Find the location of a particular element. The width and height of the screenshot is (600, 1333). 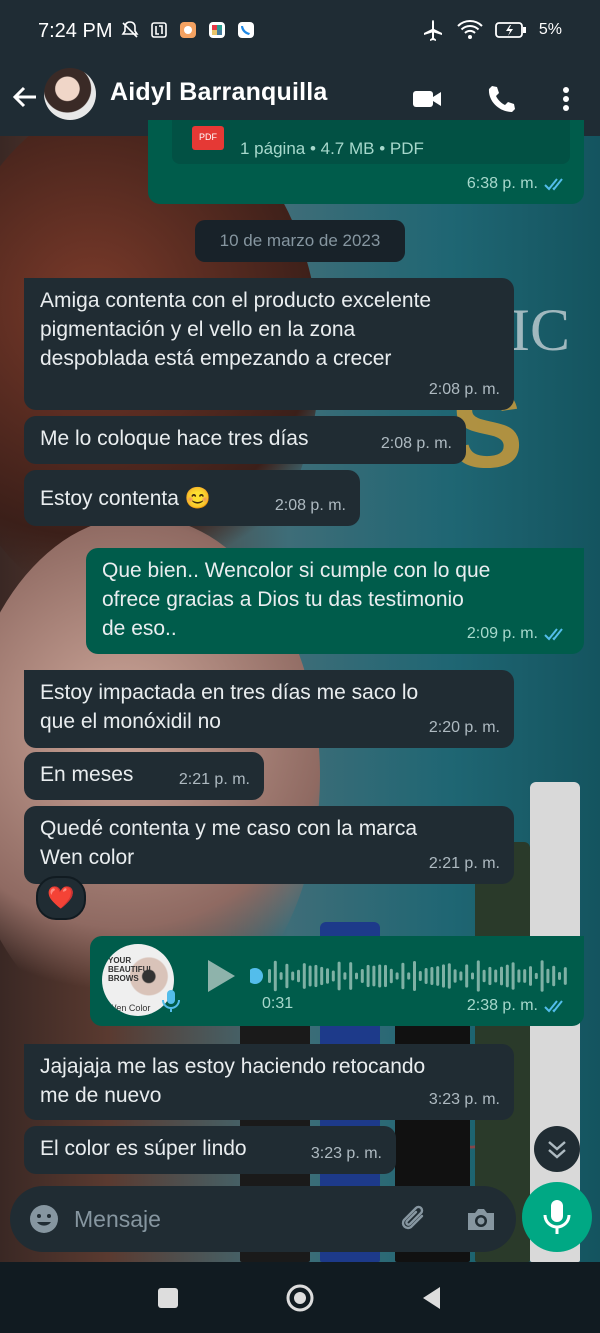

message-input is located at coordinates (224, 1219).